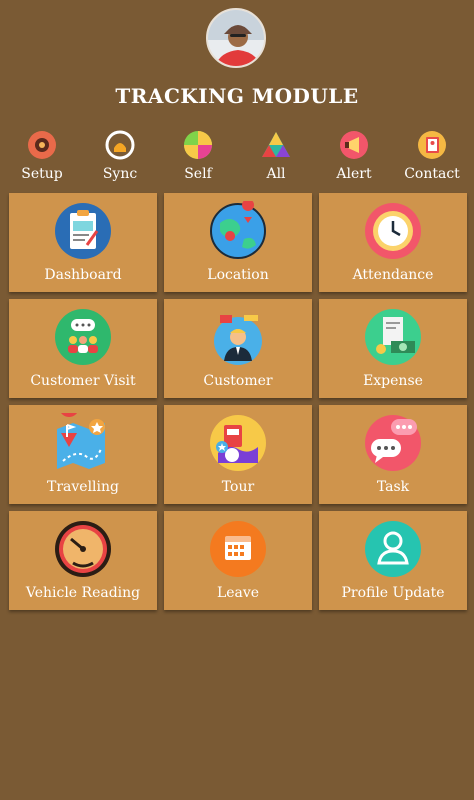 Image resolution: width=474 pixels, height=800 pixels. I want to click on tile-location: Location, so click(238, 242).